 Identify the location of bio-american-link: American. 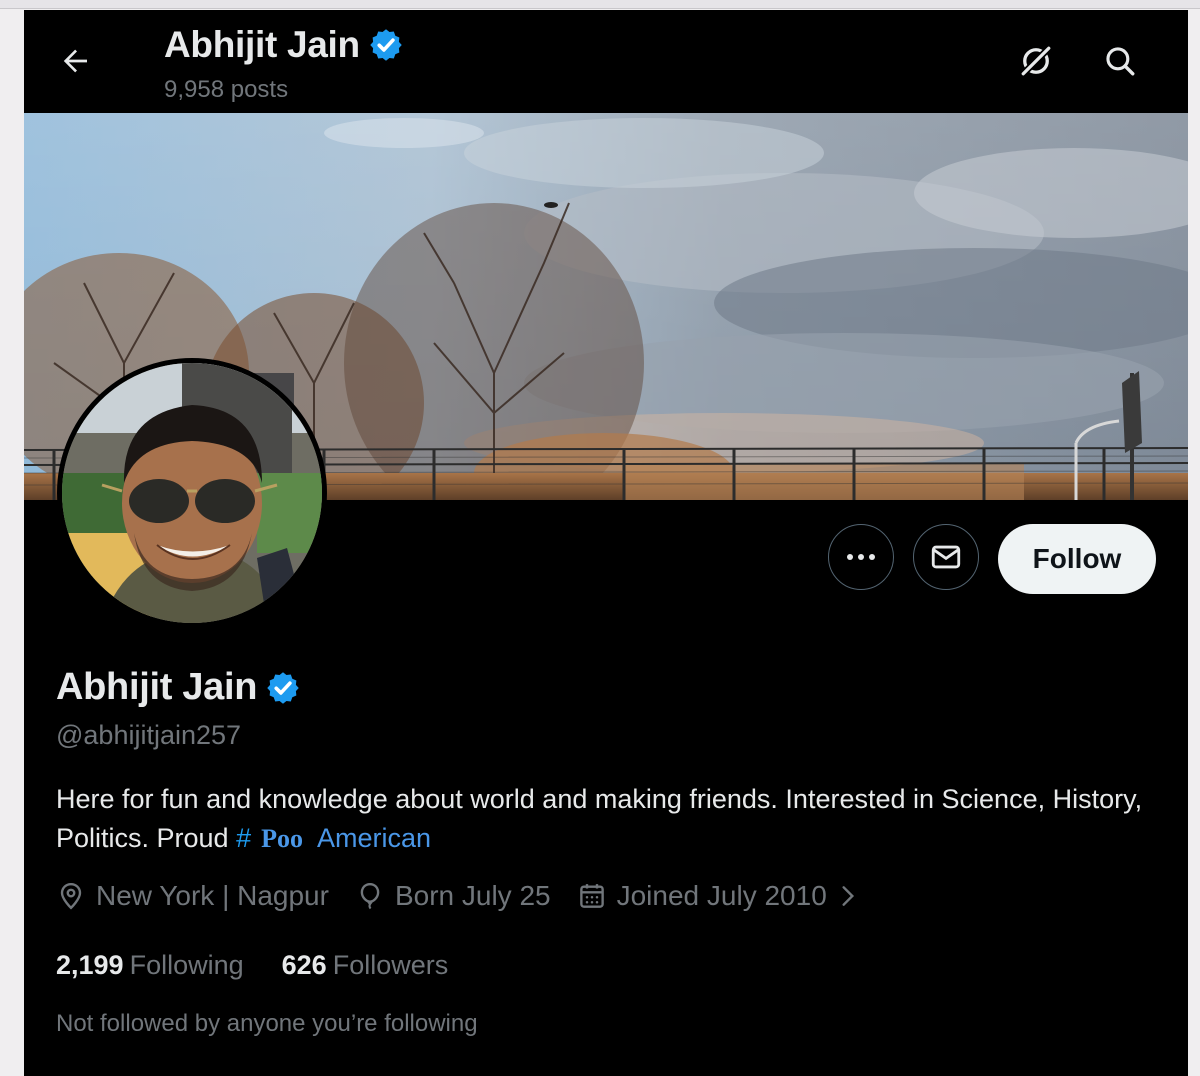
(374, 838).